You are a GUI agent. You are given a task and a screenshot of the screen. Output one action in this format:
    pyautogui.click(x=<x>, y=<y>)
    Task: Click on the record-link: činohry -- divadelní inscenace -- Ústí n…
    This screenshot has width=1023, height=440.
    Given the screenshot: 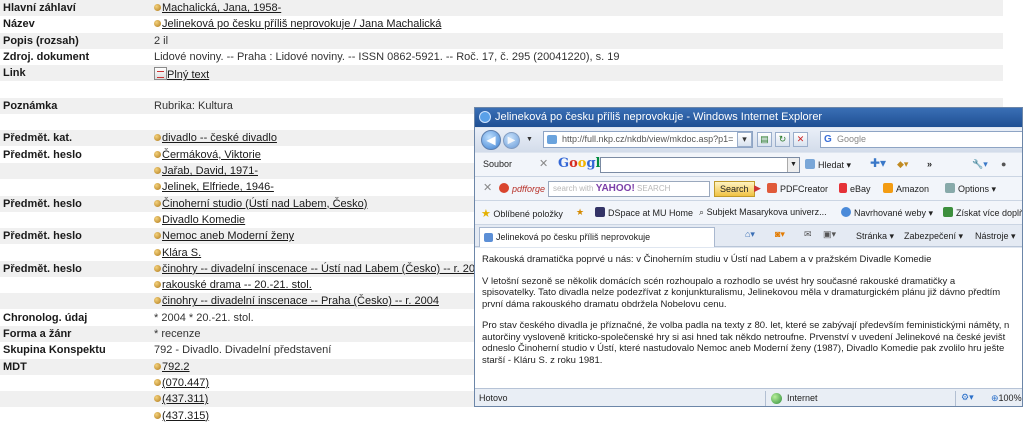 What is the action you would take?
    pyautogui.click(x=324, y=269)
    